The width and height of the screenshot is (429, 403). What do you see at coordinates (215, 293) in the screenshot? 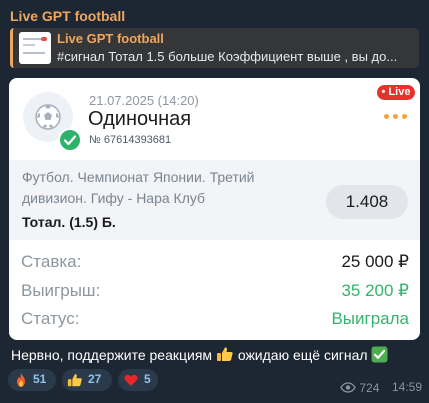
I see `winnings-row: Выигрыш: 35 200 ₽` at bounding box center [215, 293].